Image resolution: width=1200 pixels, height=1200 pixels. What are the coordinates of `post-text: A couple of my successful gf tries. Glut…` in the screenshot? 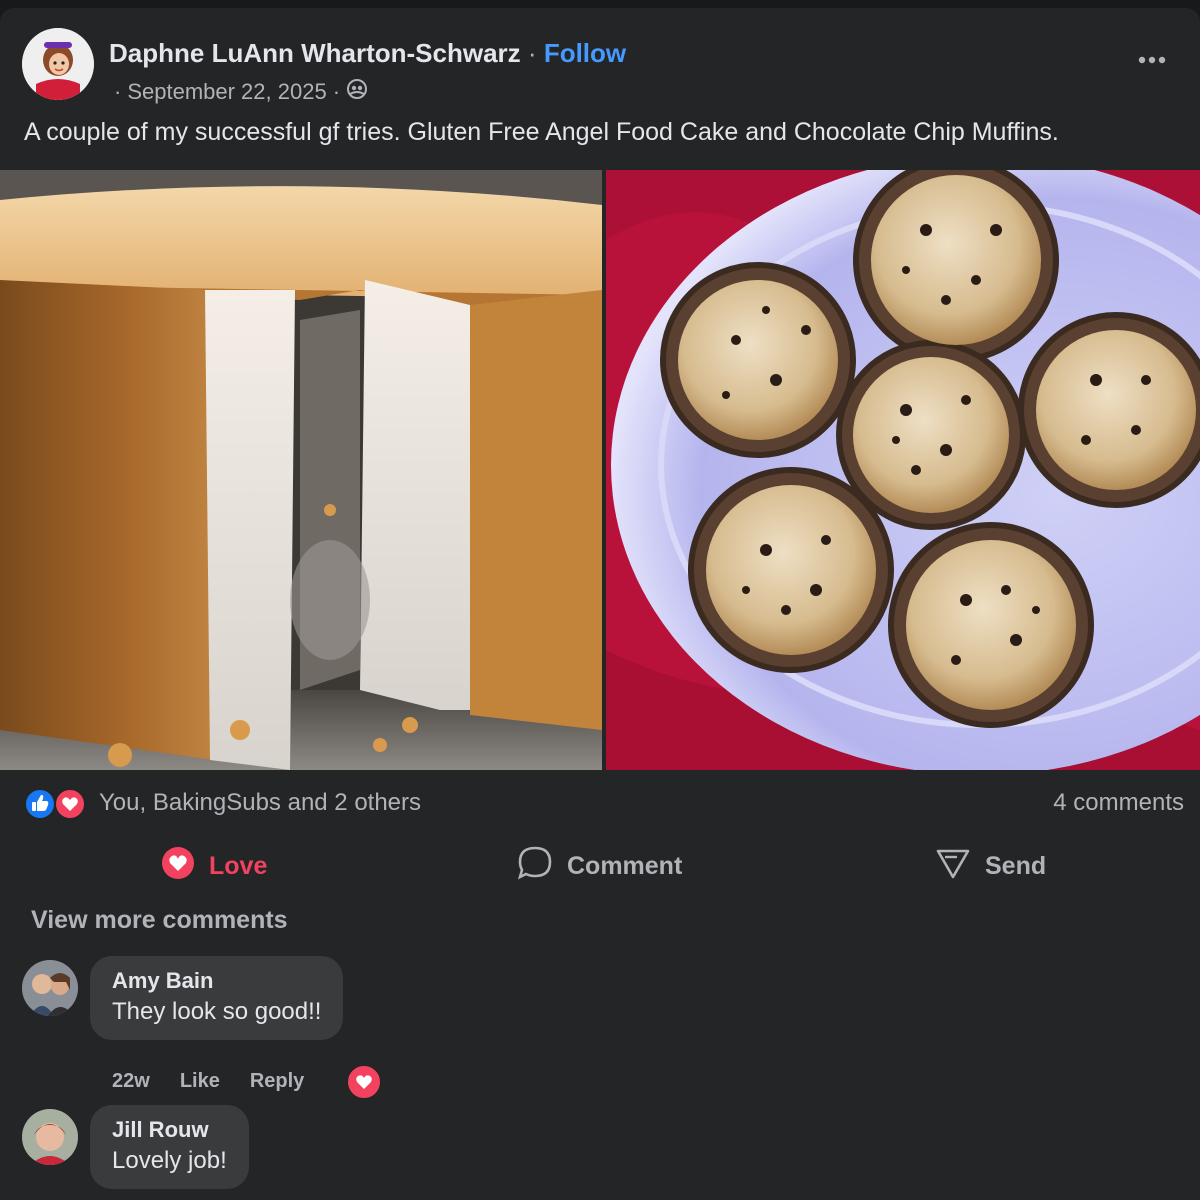 It's located at (541, 132).